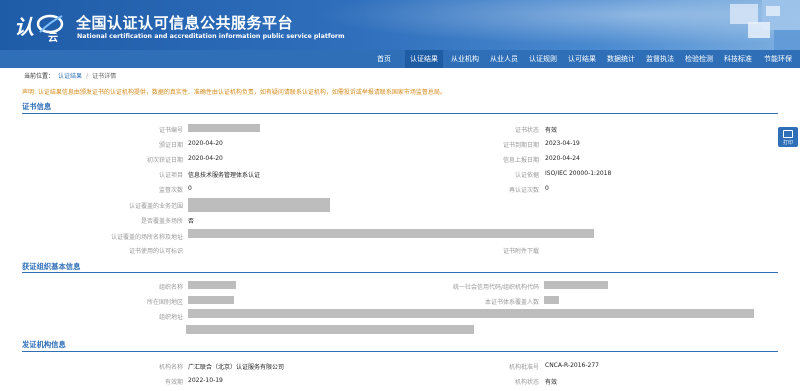 The image size is (800, 391). What do you see at coordinates (738, 59) in the screenshot?
I see `nav-standards: 科技标准` at bounding box center [738, 59].